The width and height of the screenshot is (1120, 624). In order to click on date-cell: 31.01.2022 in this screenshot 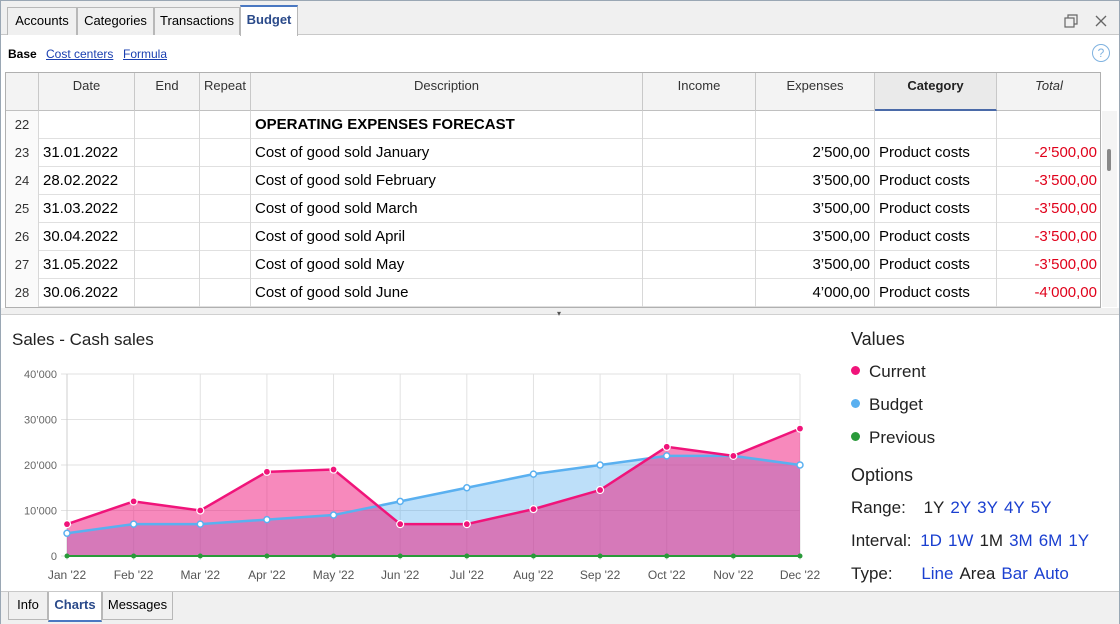, I will do `click(87, 153)`.